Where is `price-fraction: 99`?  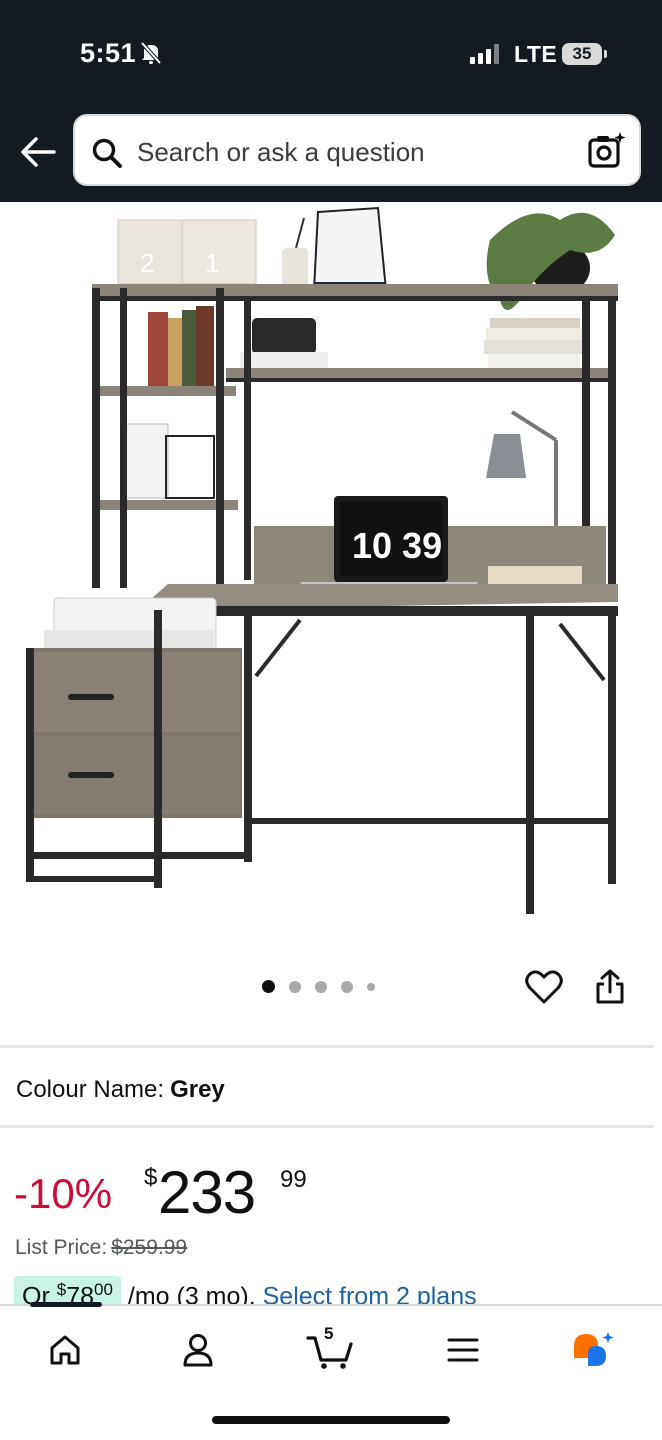
price-fraction: 99 is located at coordinates (293, 1179).